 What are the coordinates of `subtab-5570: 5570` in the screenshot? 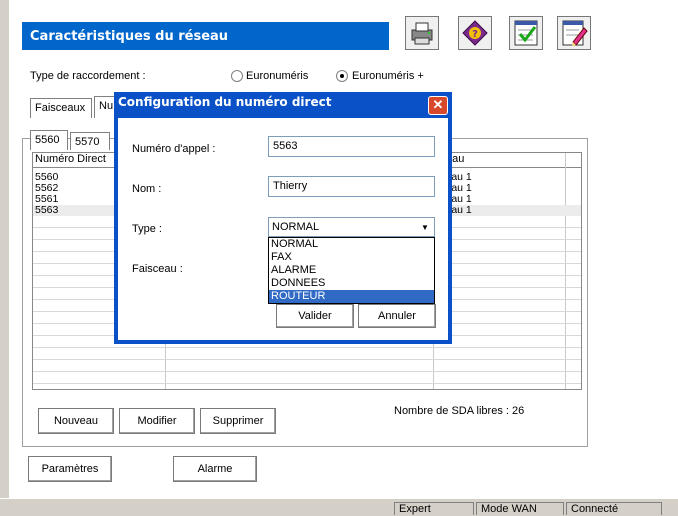 It's located at (90, 141).